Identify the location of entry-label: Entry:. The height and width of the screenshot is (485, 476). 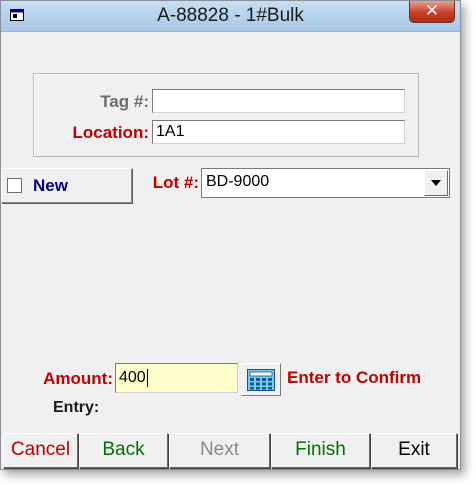
(76, 407).